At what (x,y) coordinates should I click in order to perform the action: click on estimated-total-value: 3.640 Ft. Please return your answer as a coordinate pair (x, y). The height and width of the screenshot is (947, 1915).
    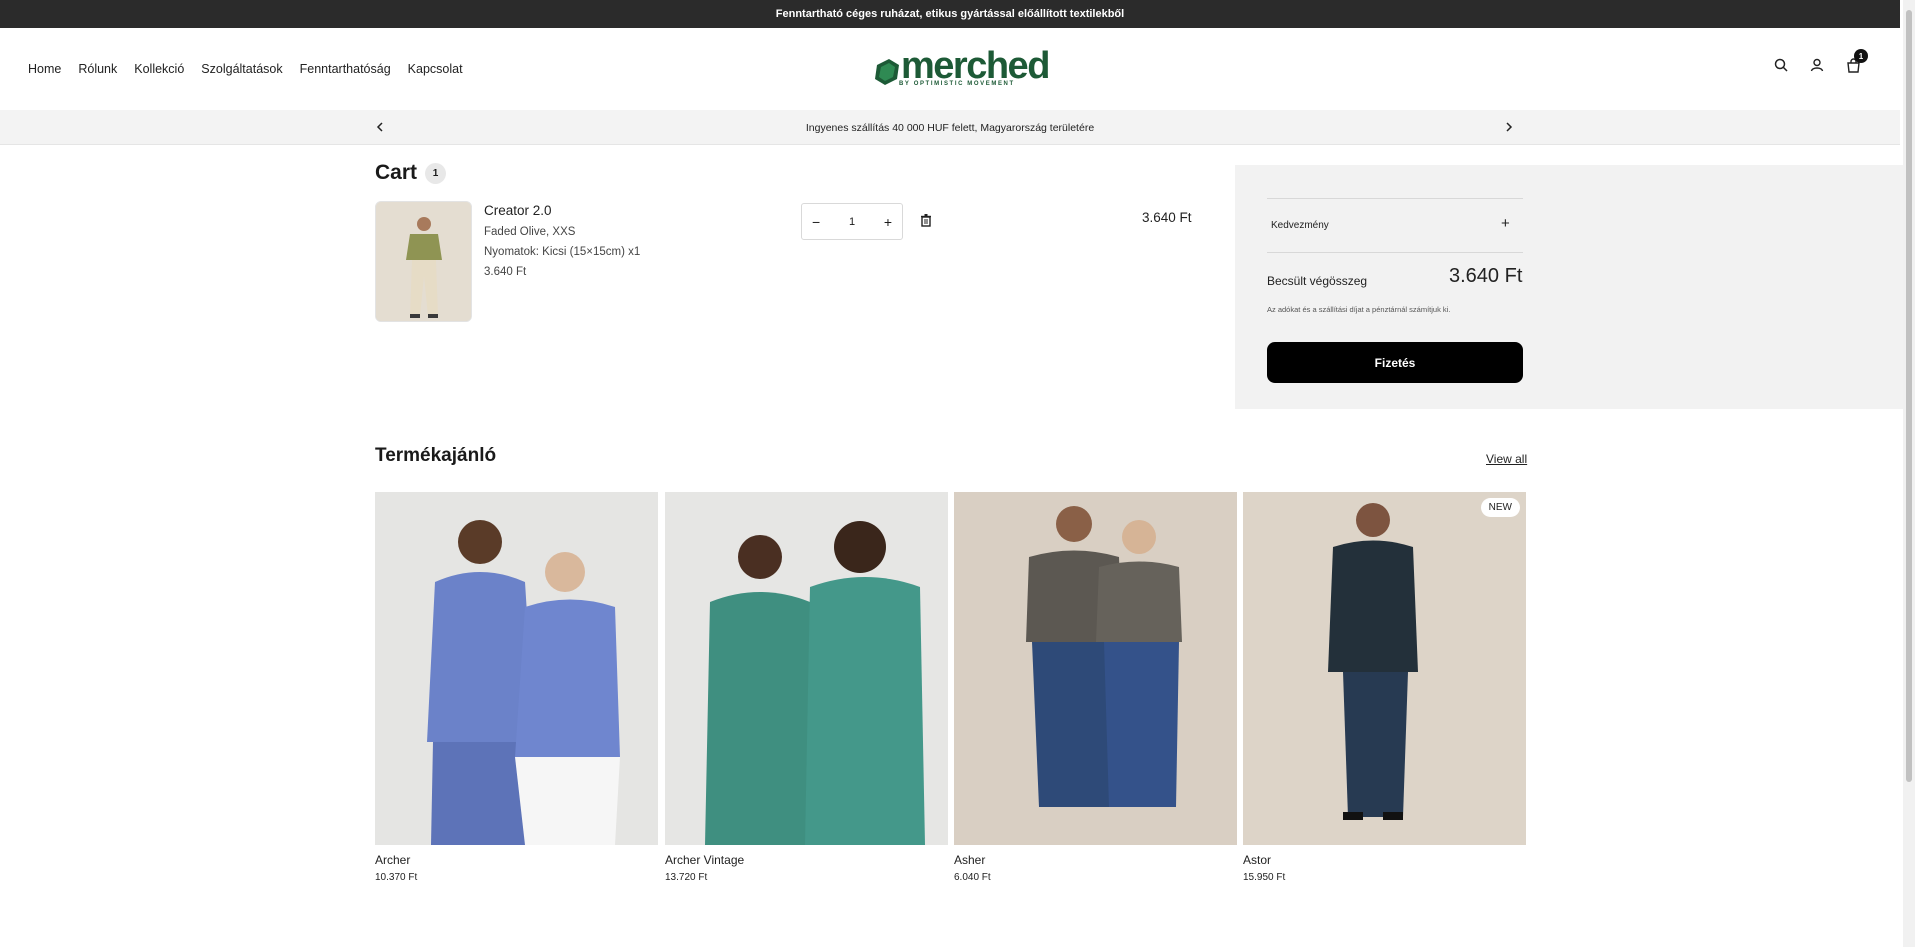
    Looking at the image, I should click on (1486, 276).